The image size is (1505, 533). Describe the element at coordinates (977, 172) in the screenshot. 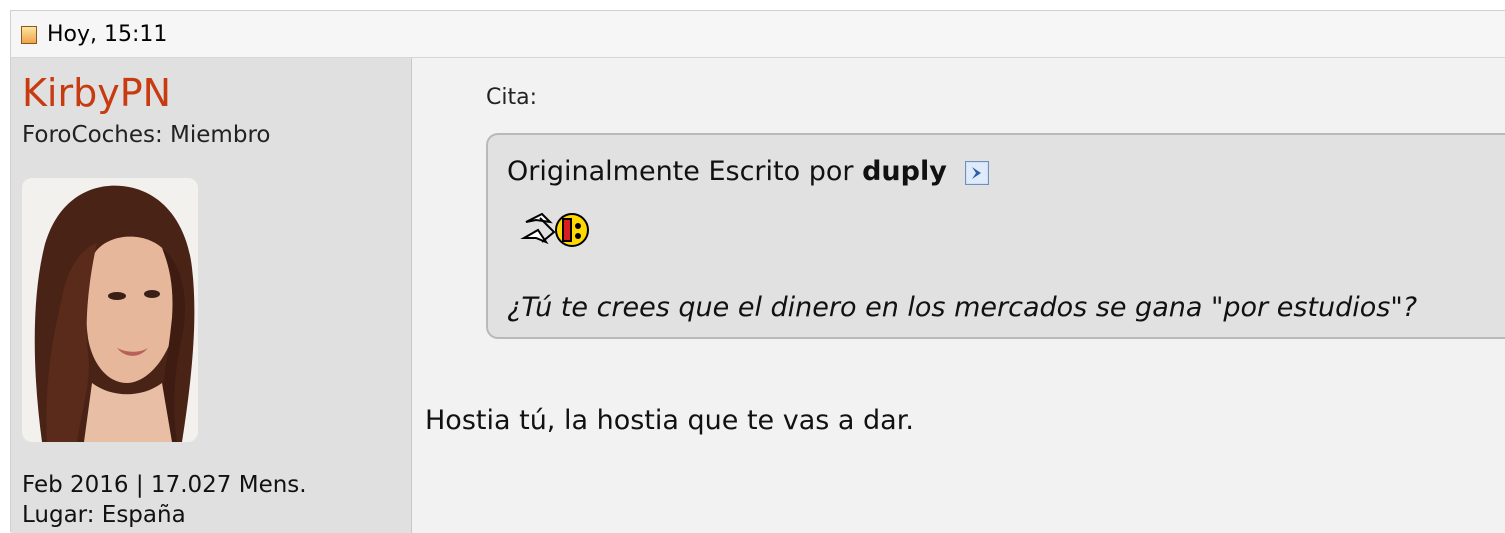

I see `view-post-icon` at that location.